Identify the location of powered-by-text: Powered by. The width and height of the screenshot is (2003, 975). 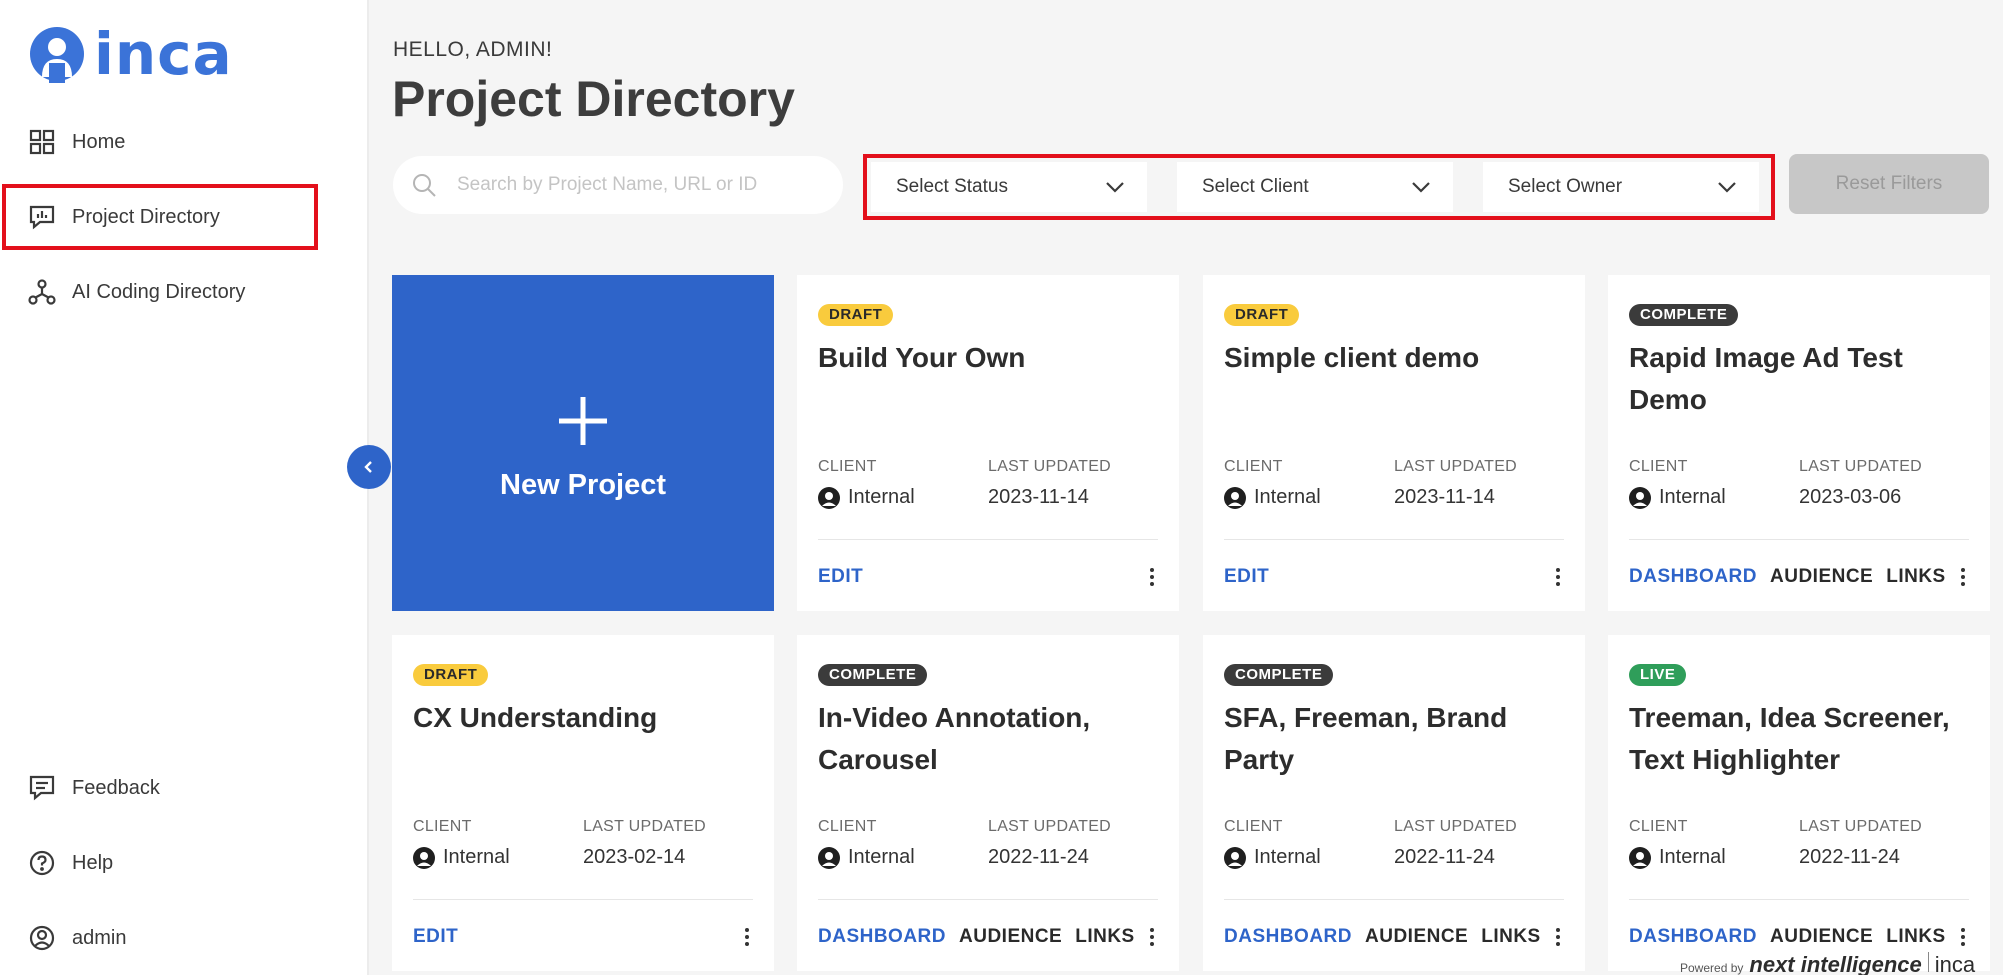
(1712, 968).